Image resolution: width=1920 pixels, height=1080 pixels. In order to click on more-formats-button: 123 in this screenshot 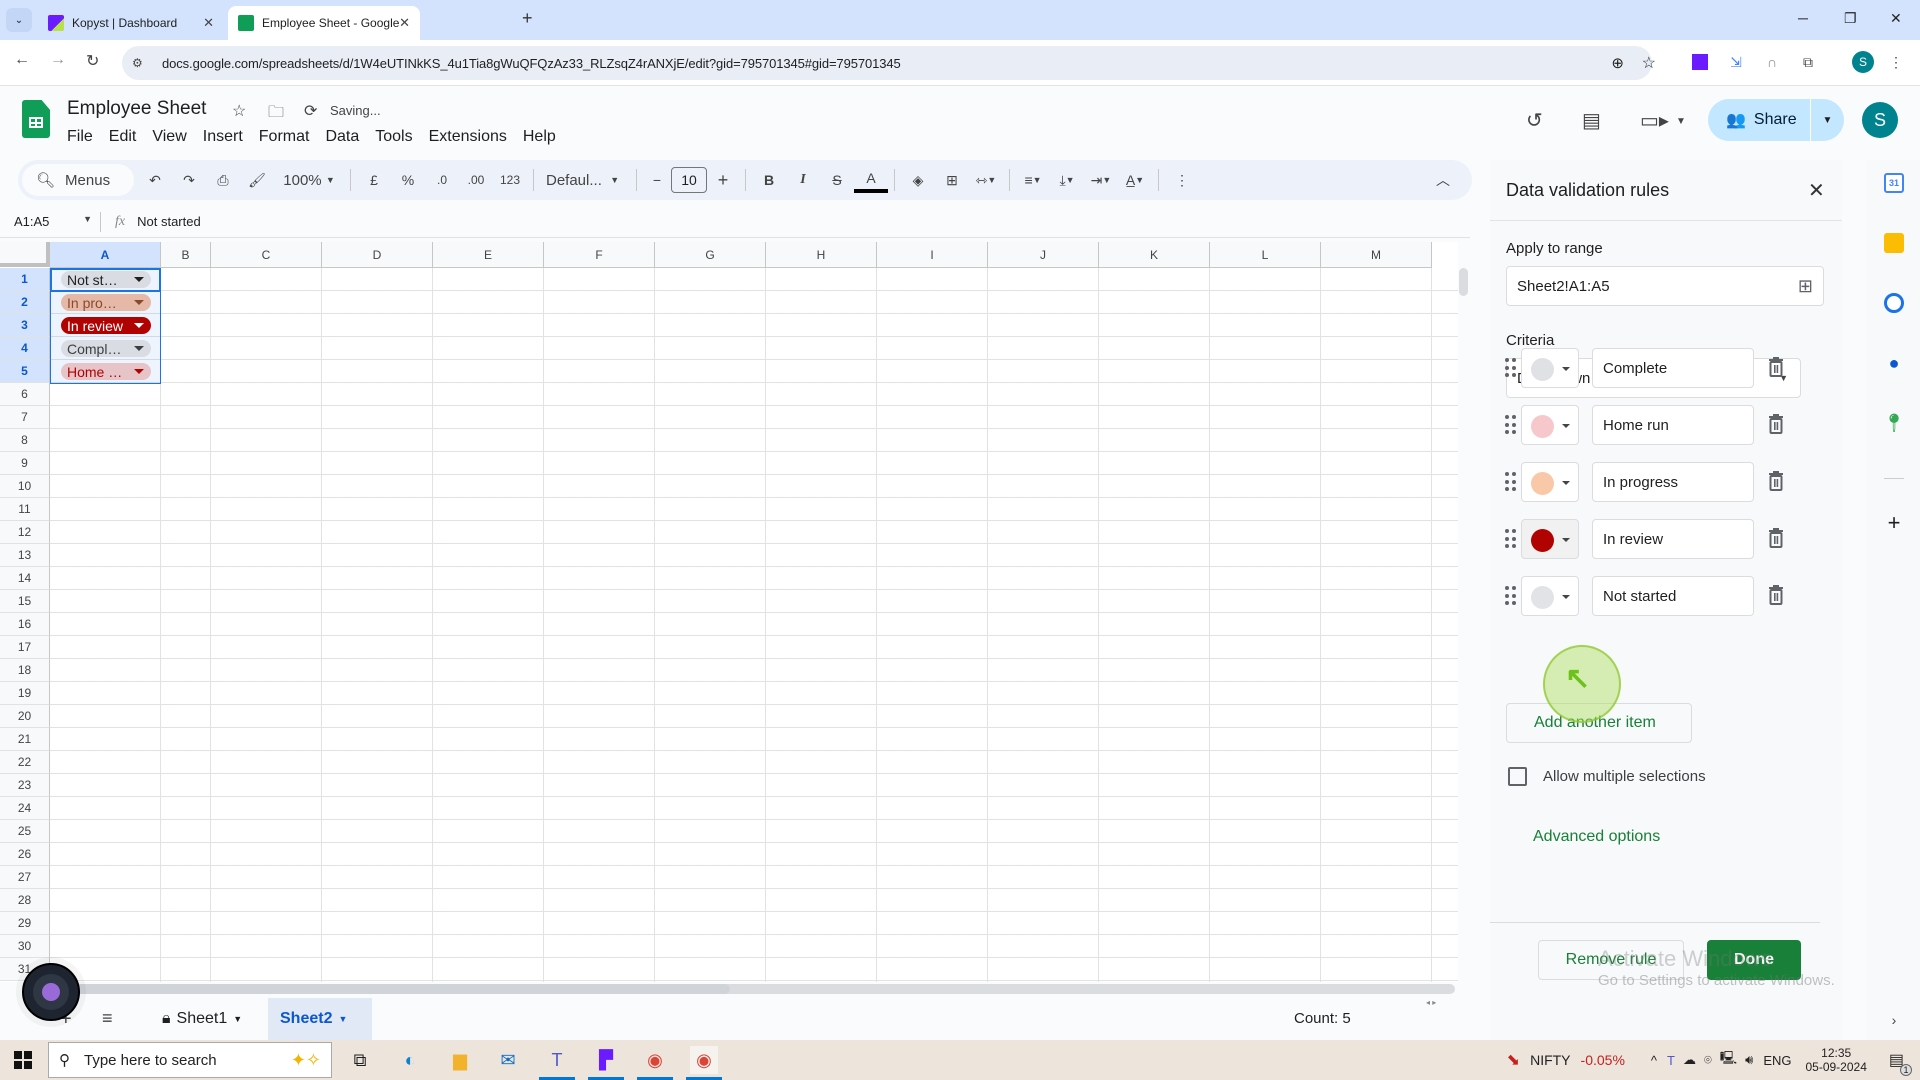, I will do `click(510, 180)`.